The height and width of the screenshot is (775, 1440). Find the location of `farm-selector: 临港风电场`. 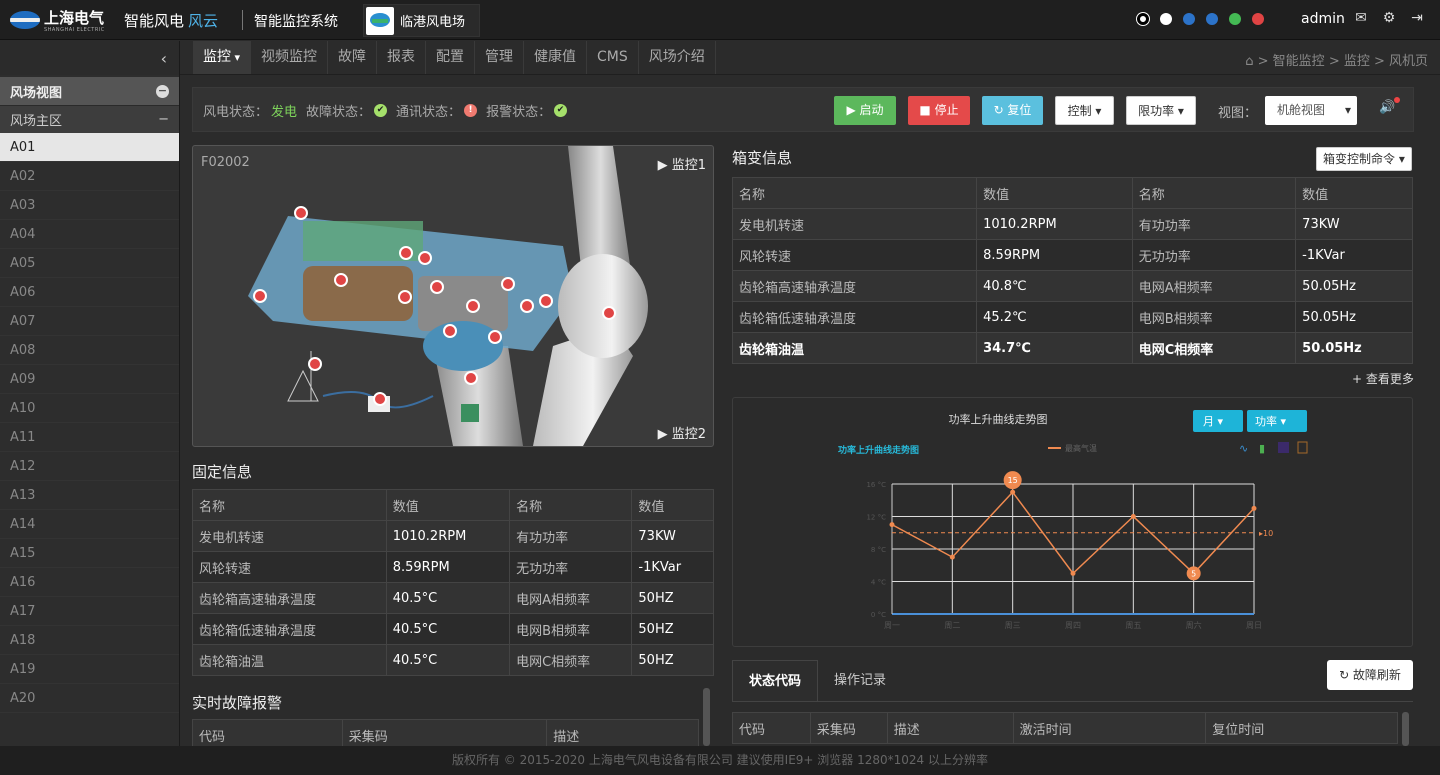

farm-selector: 临港风电场 is located at coordinates (421, 20).